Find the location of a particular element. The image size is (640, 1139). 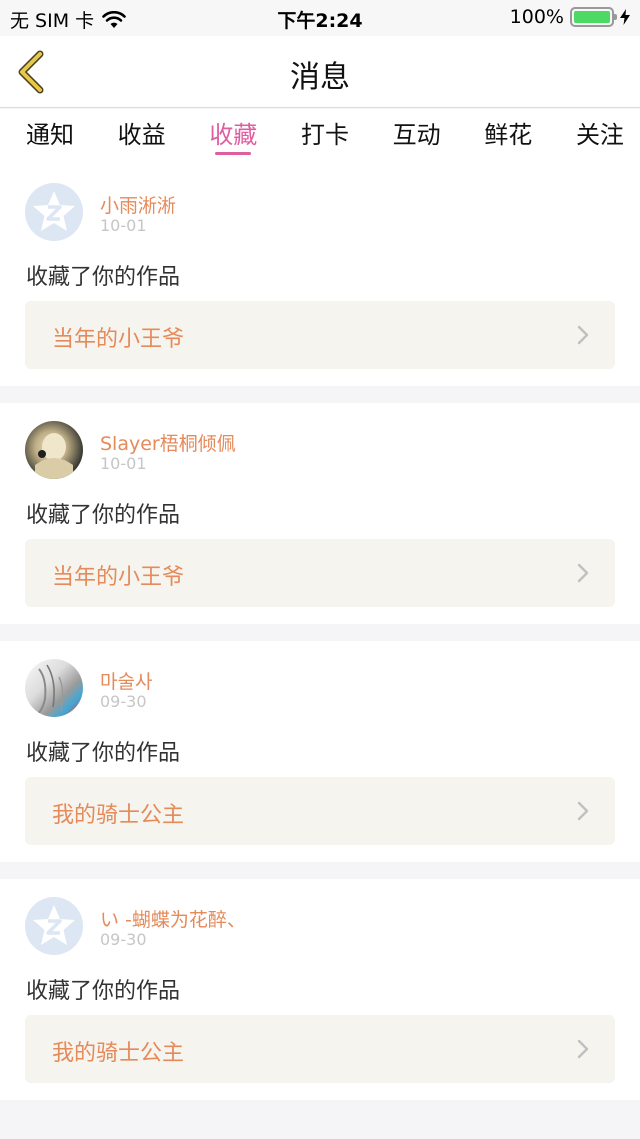

user-name: い -蝴蝶为花醉、 is located at coordinates (173, 918).